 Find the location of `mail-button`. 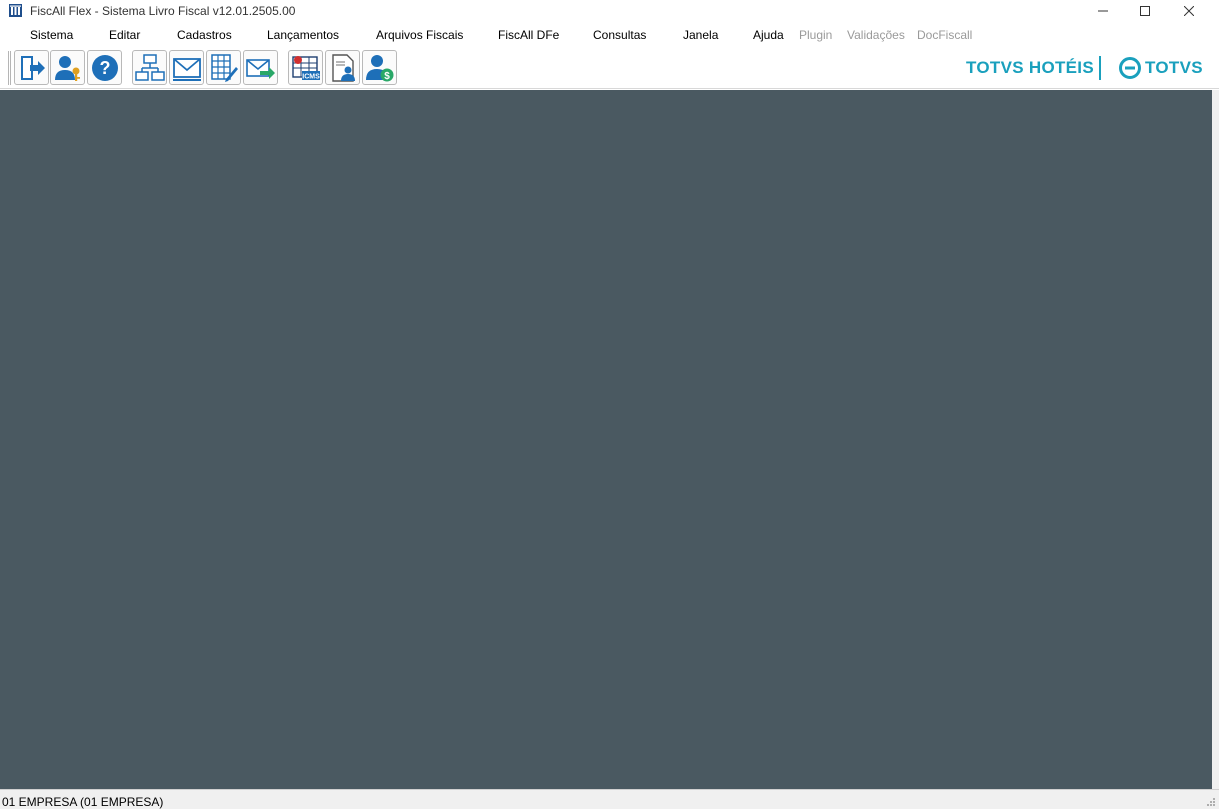

mail-button is located at coordinates (186, 67).